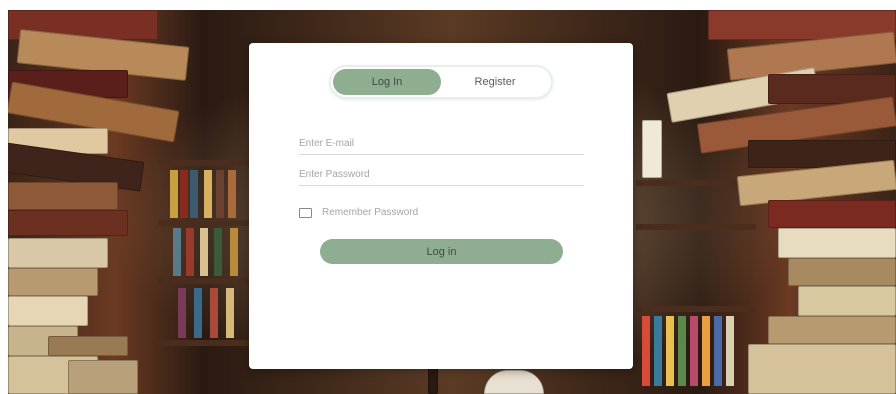 This screenshot has height=394, width=896. What do you see at coordinates (441, 251) in the screenshot?
I see `log-in-button: Log in` at bounding box center [441, 251].